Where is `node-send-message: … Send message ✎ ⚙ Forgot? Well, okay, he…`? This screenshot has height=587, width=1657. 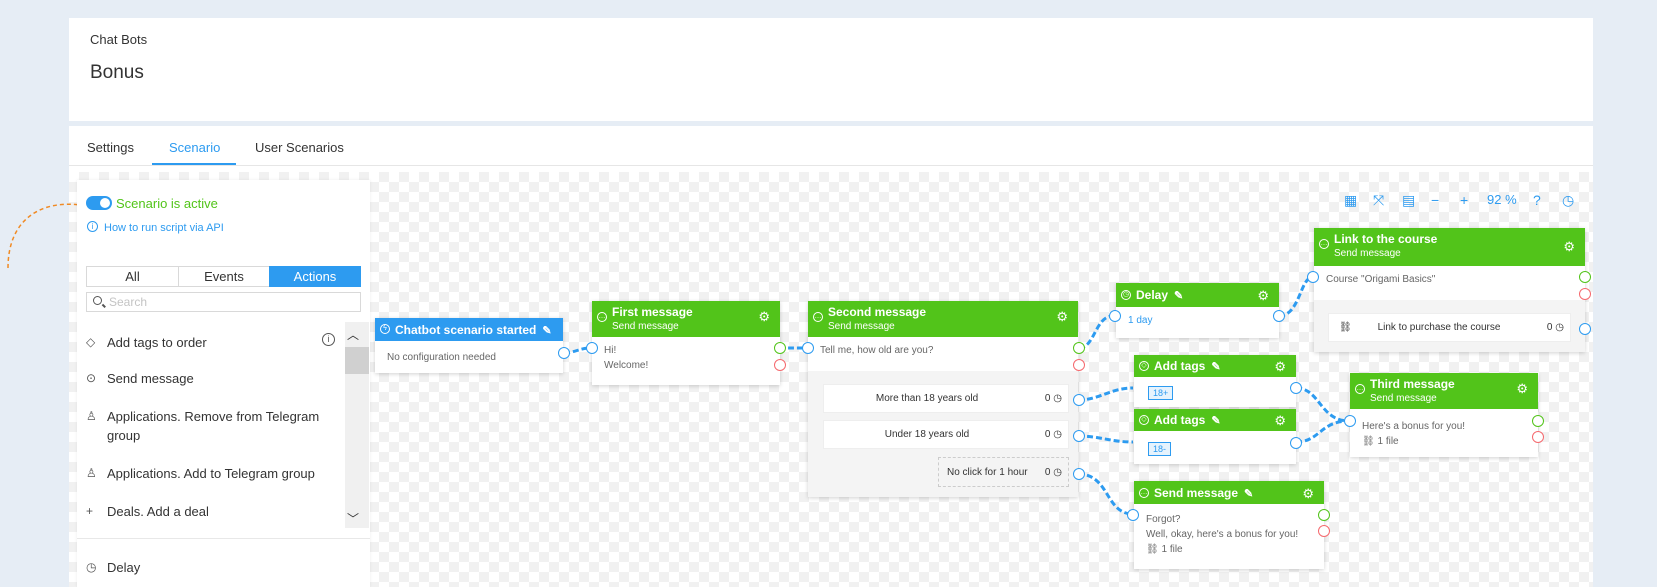
node-send-message: … Send message ✎ ⚙ Forgot? Well, okay, he… is located at coordinates (1229, 525).